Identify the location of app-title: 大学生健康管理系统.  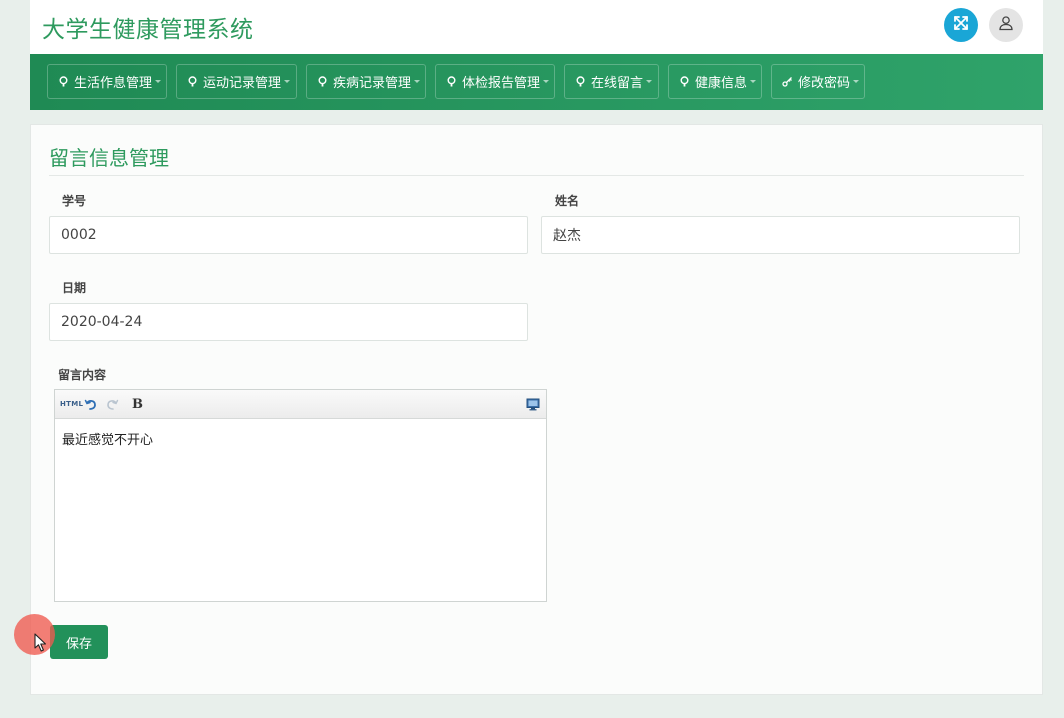
(148, 30).